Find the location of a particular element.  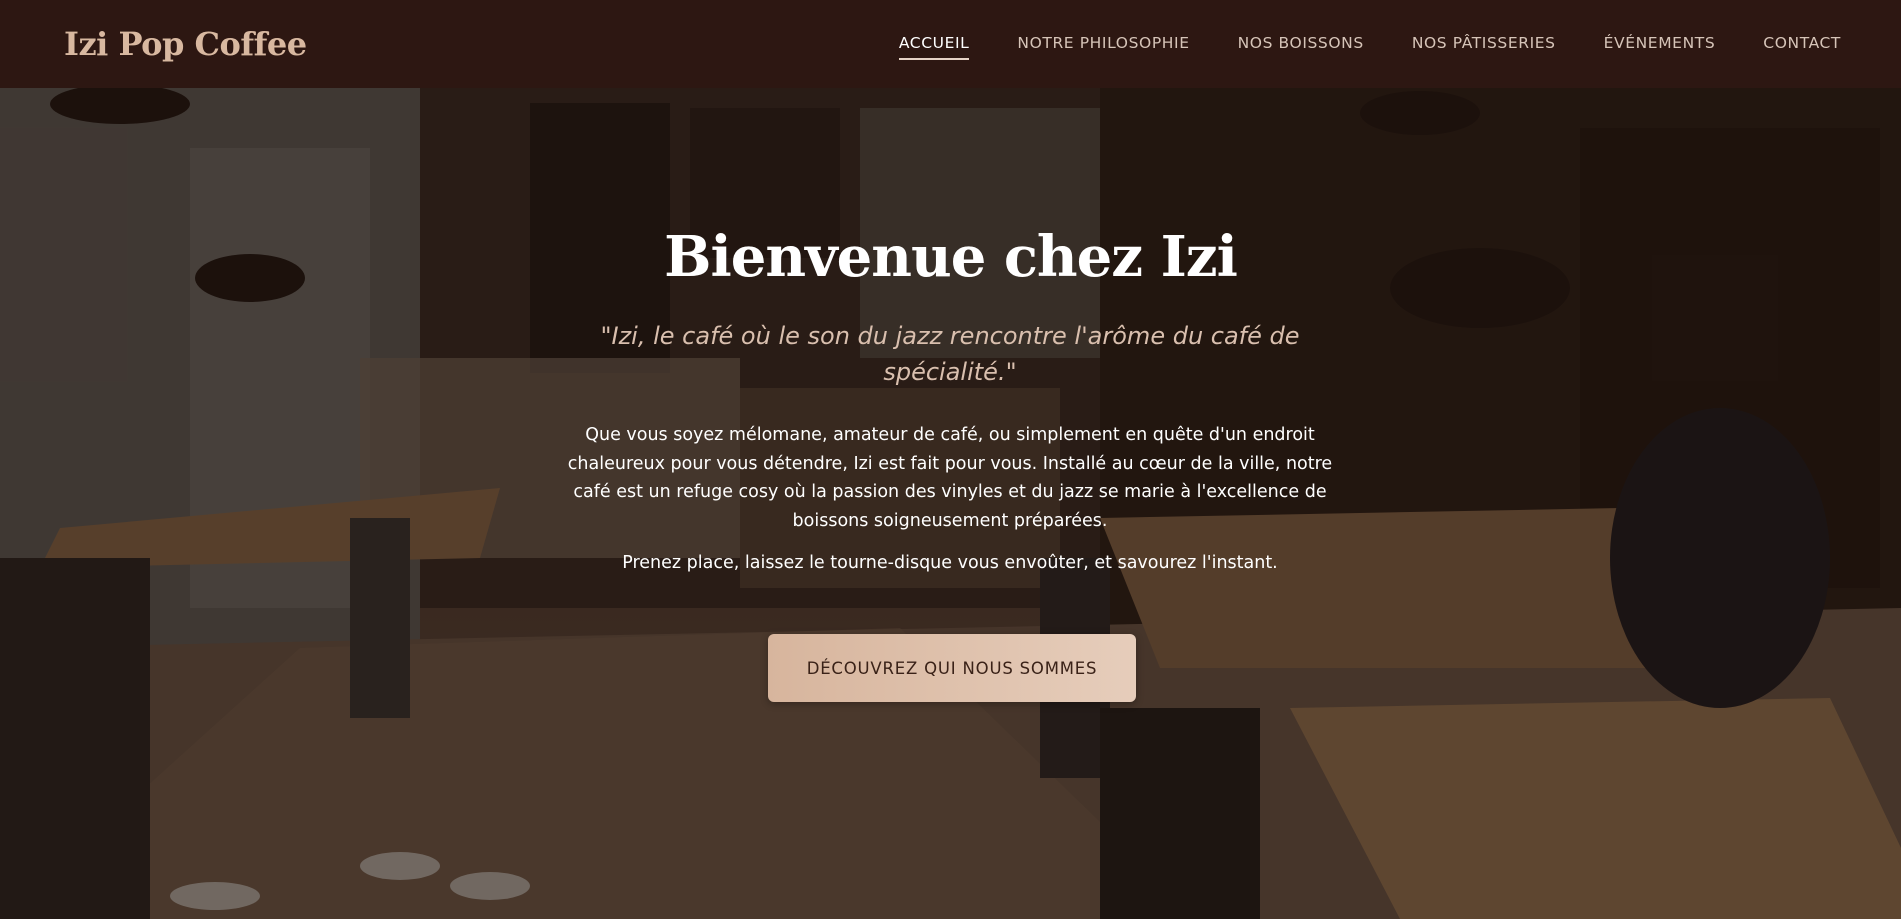

nav-item-nos-boissons: NOS BOISSONS is located at coordinates (1301, 44).